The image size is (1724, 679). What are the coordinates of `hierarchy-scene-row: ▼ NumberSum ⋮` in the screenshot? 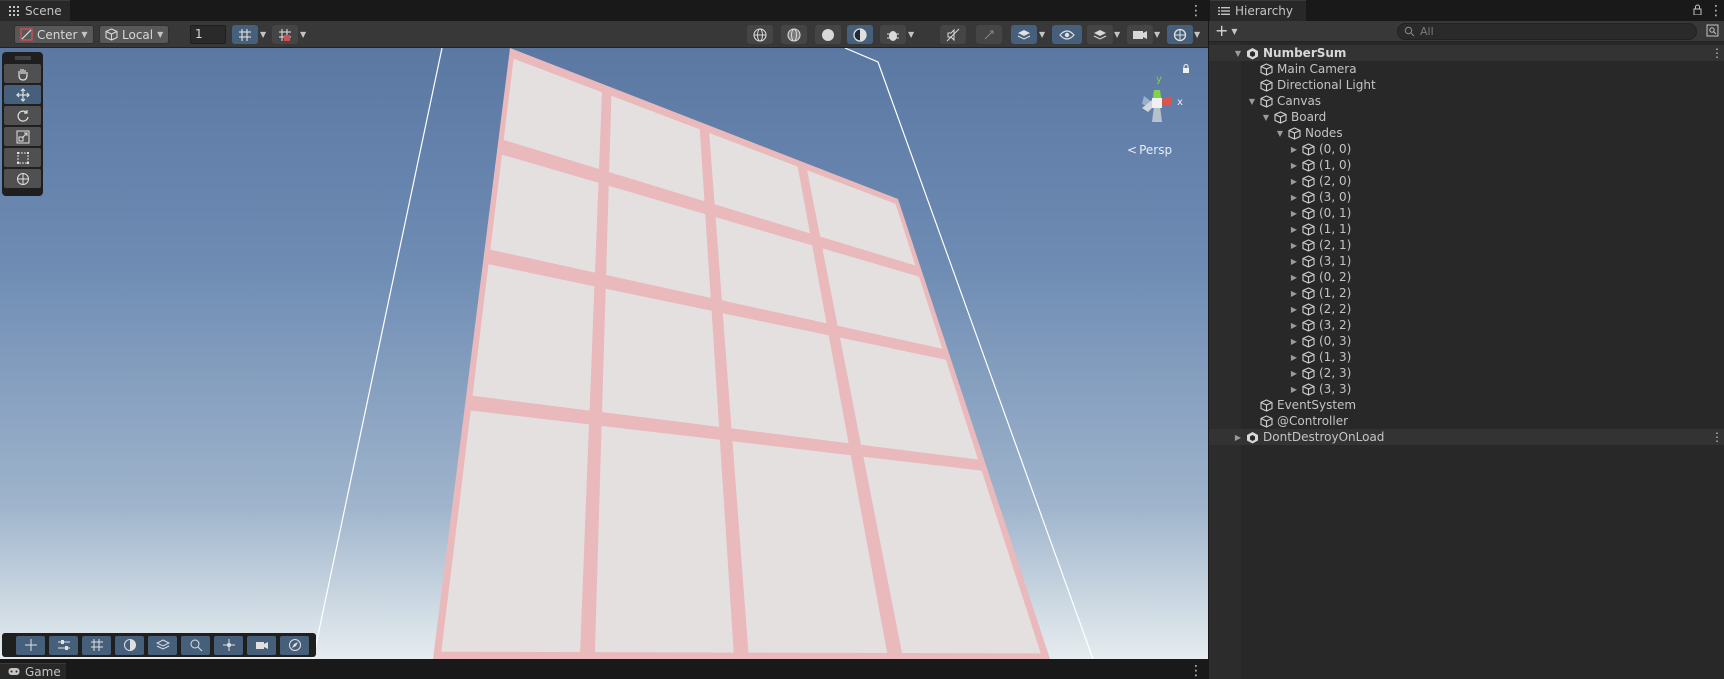 It's located at (1466, 53).